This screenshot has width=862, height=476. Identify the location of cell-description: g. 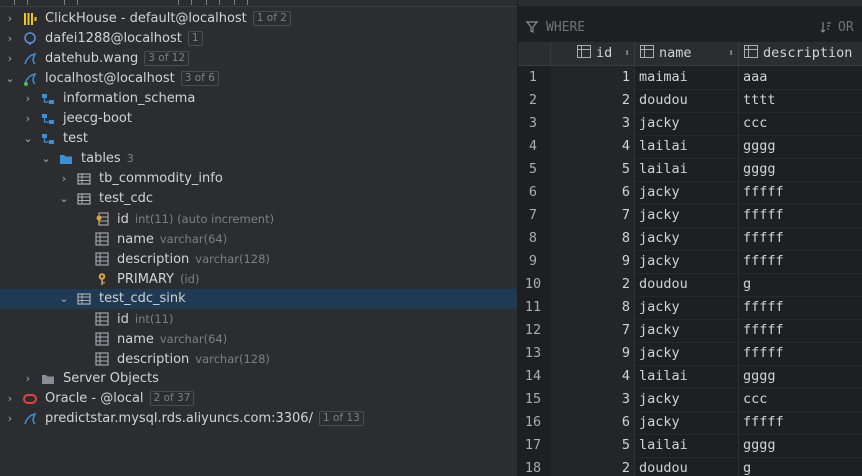
(801, 466).